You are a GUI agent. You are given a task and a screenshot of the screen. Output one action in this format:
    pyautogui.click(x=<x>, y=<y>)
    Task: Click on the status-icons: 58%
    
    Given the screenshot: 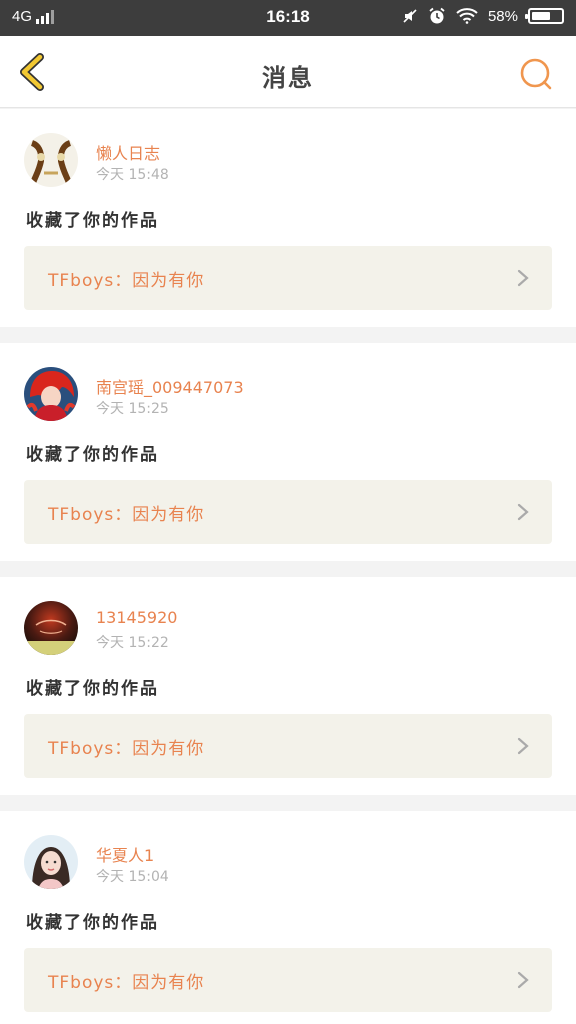 What is the action you would take?
    pyautogui.click(x=483, y=16)
    